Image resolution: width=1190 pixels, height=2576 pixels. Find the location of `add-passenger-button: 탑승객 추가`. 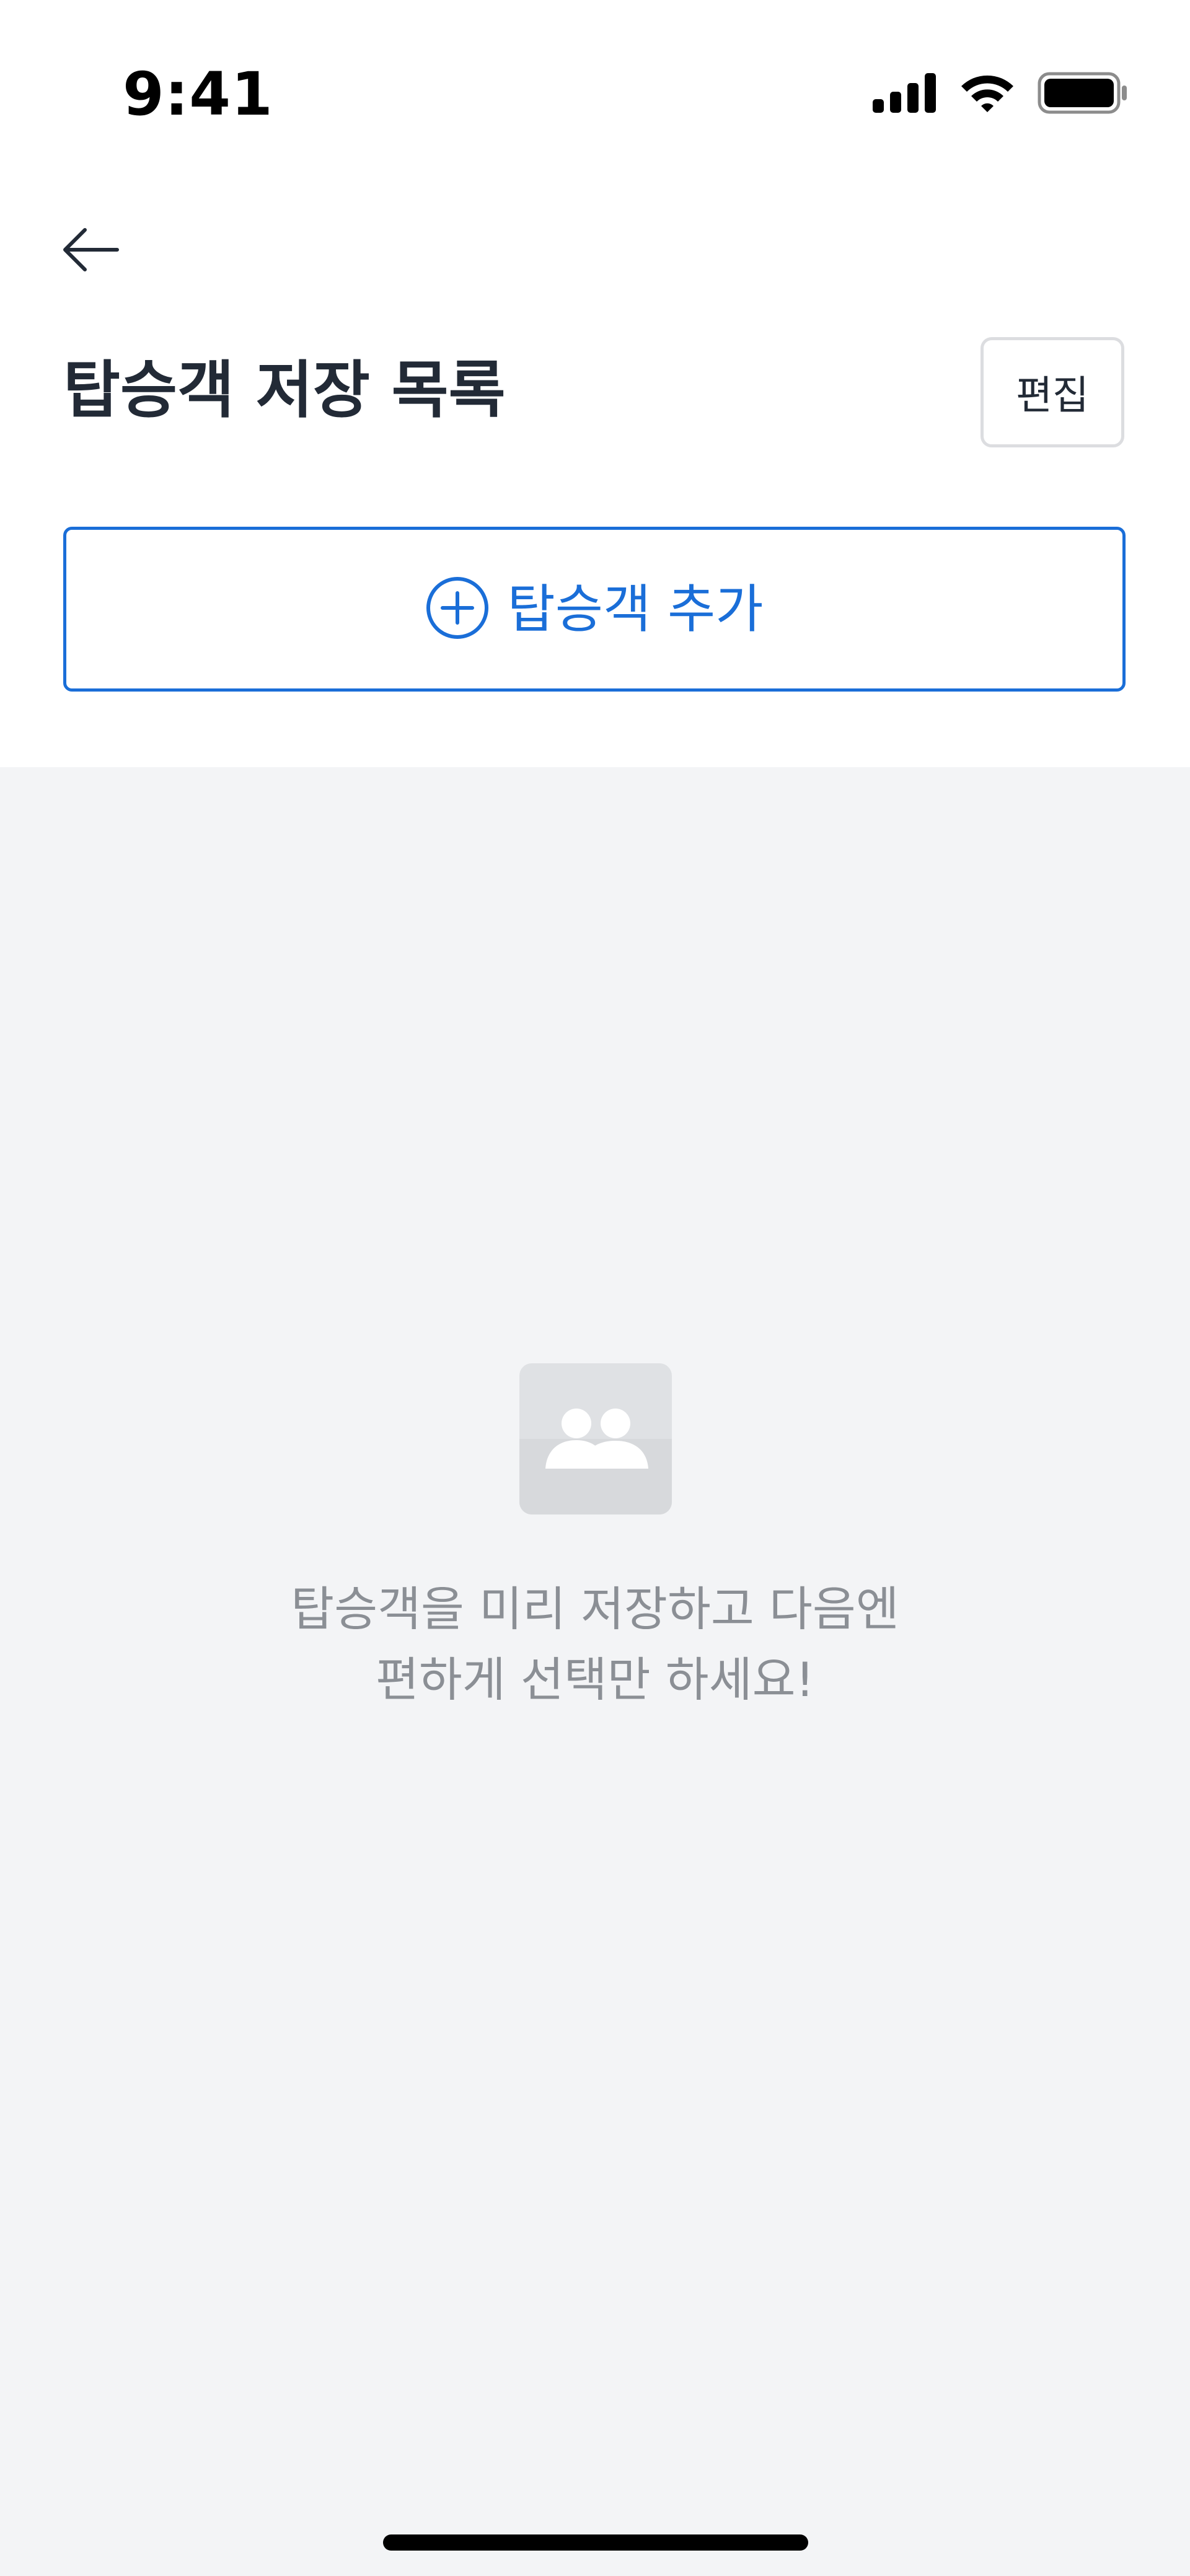

add-passenger-button: 탑승객 추가 is located at coordinates (594, 609).